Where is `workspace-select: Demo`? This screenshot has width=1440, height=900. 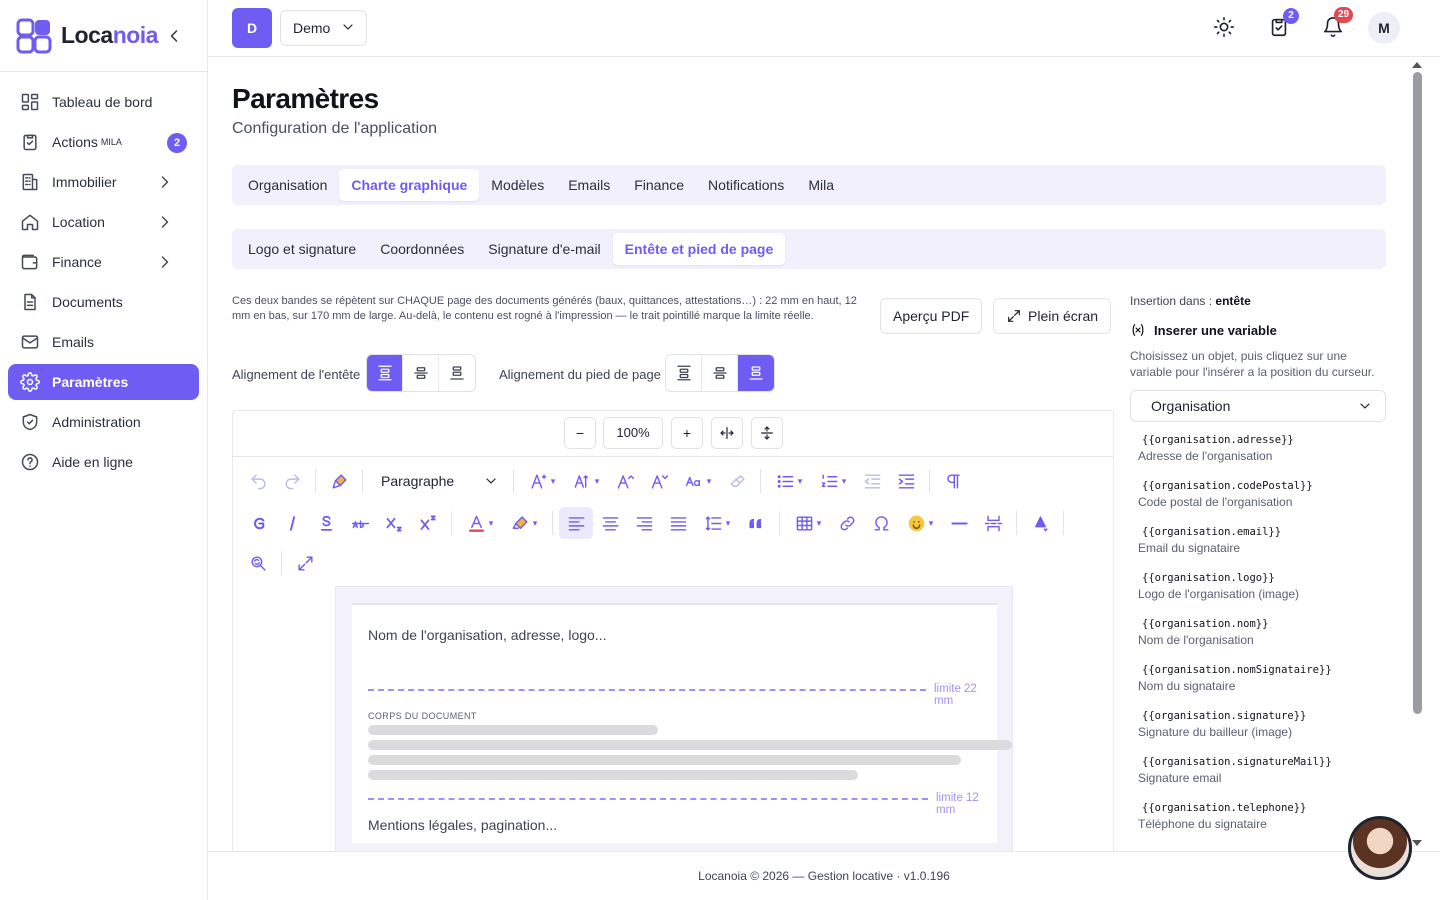
workspace-select: Demo is located at coordinates (323, 28).